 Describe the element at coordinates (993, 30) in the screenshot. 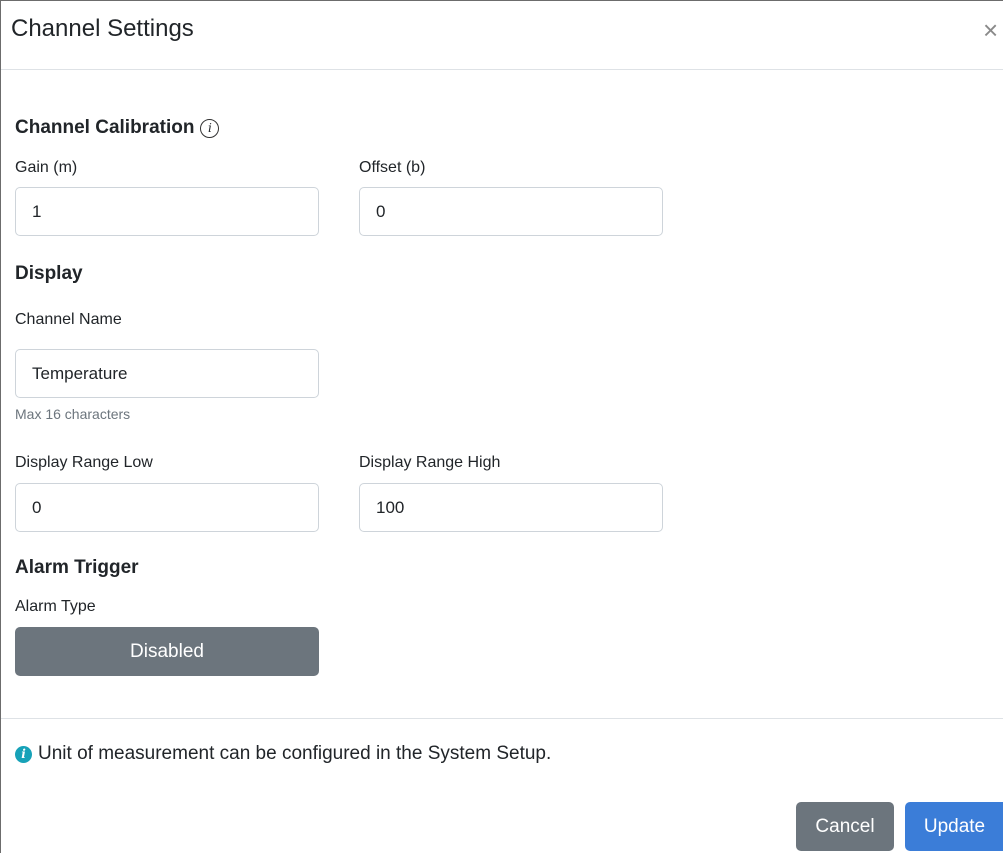

I see `close-icon: ×` at that location.